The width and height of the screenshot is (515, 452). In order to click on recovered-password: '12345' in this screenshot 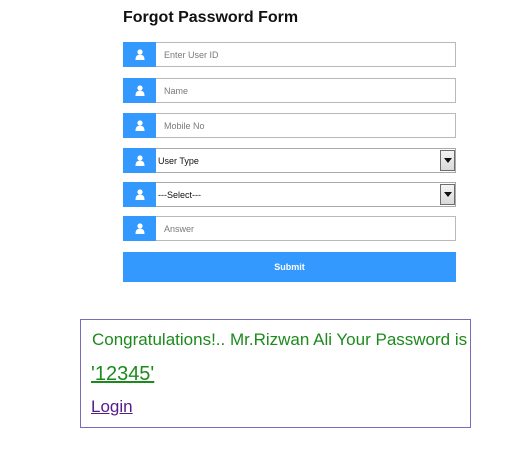, I will do `click(123, 374)`.